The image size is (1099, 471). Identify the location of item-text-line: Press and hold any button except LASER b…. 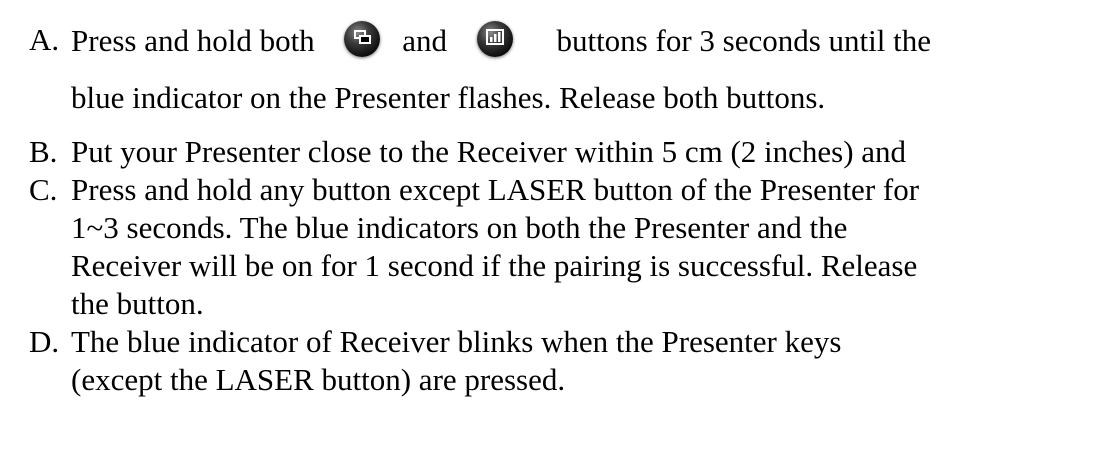
(495, 189).